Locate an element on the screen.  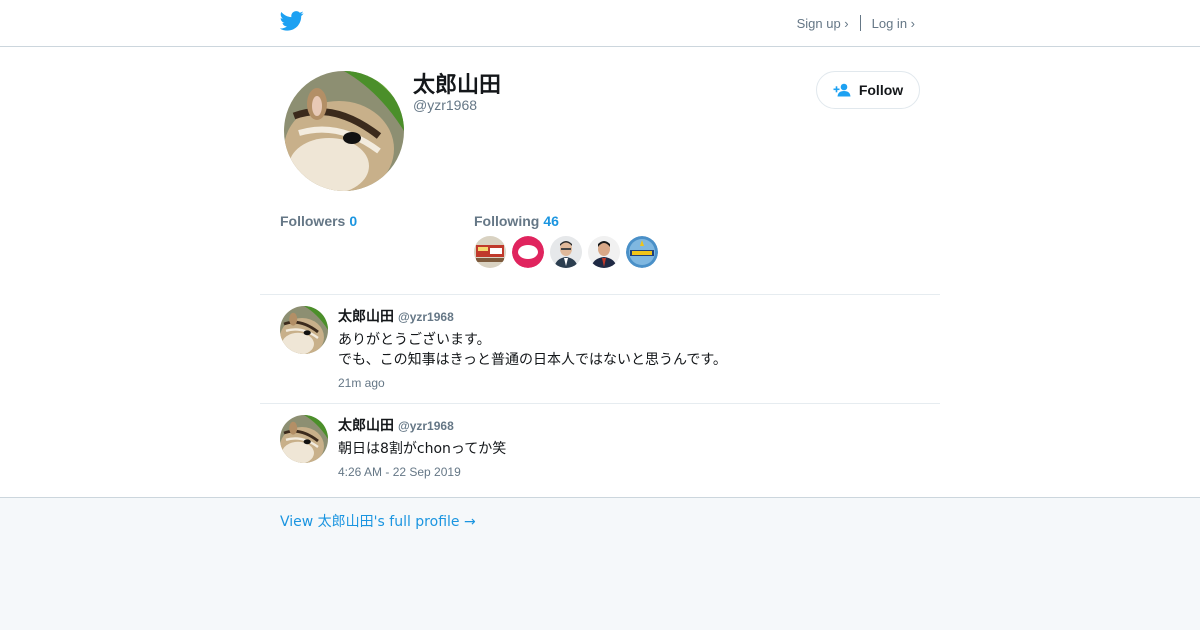
log-in-link: Log in › is located at coordinates (893, 23).